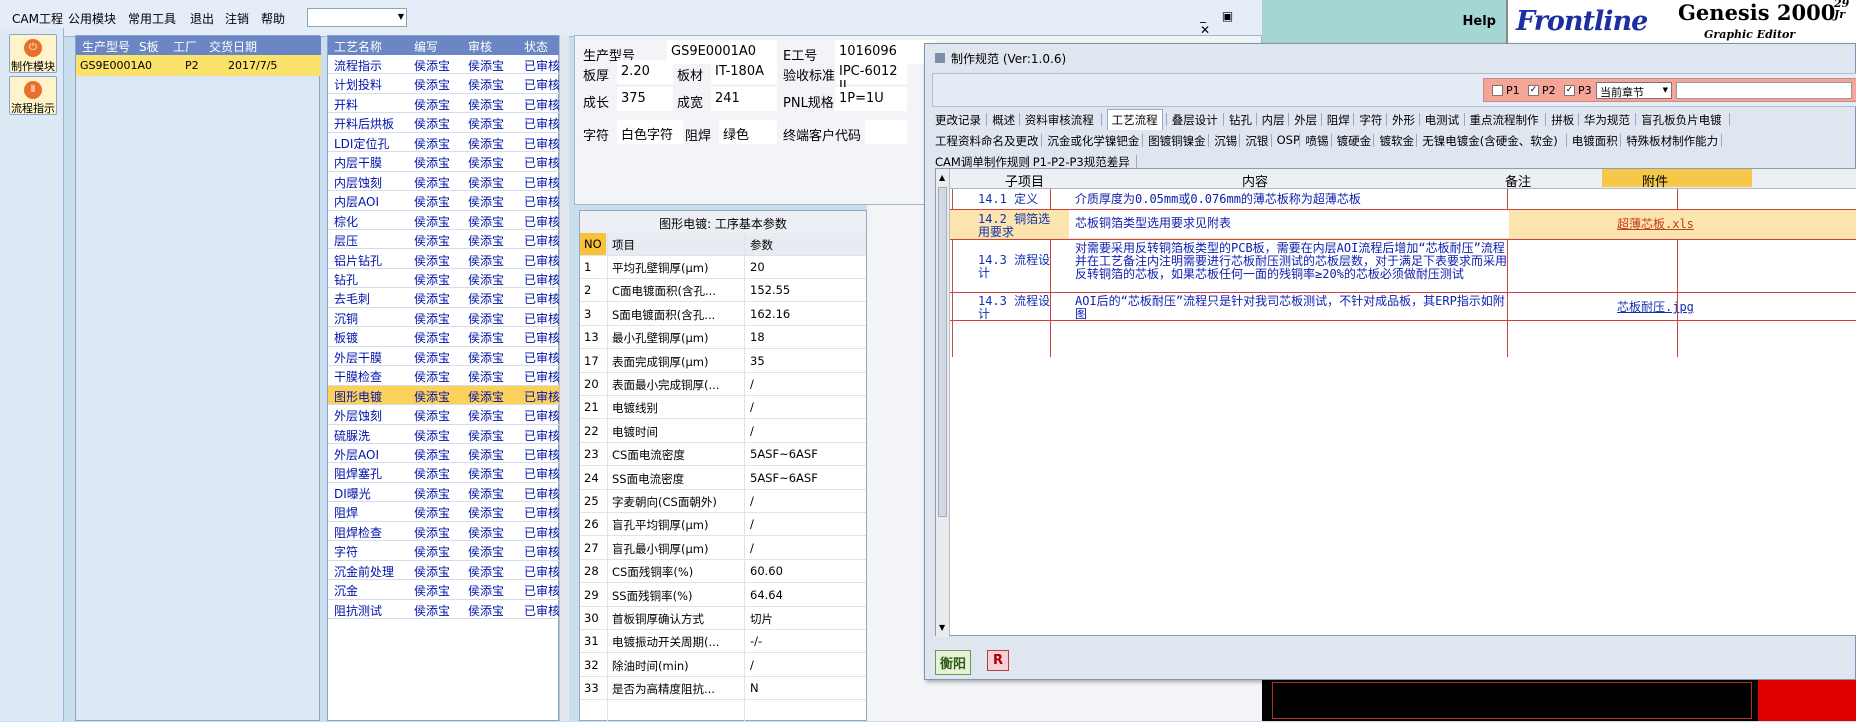 This screenshot has width=1856, height=722. What do you see at coordinates (1504, 119) in the screenshot?
I see `tab-tabs_row1-12: 重点流程制作` at bounding box center [1504, 119].